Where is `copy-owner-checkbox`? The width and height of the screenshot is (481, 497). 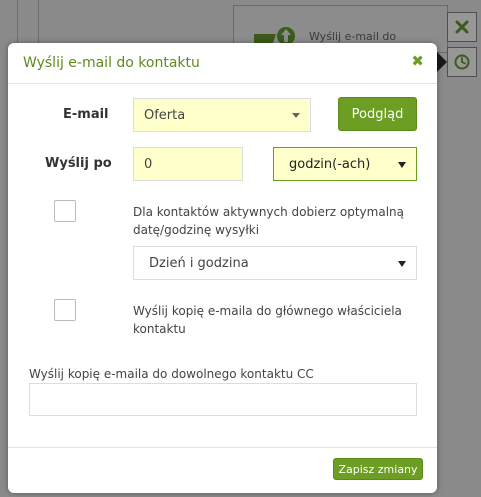
copy-owner-checkbox is located at coordinates (65, 310).